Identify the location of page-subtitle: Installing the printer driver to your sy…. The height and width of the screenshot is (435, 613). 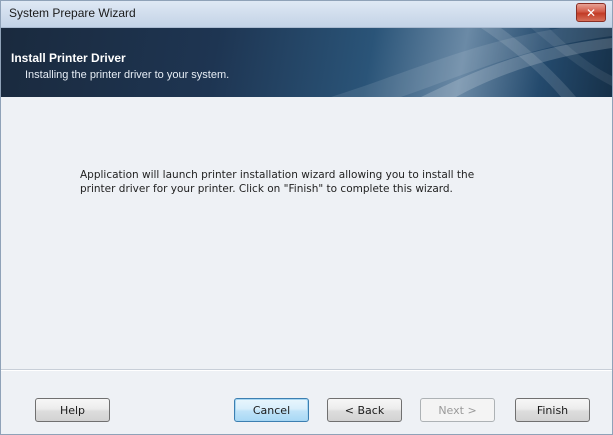
(127, 75).